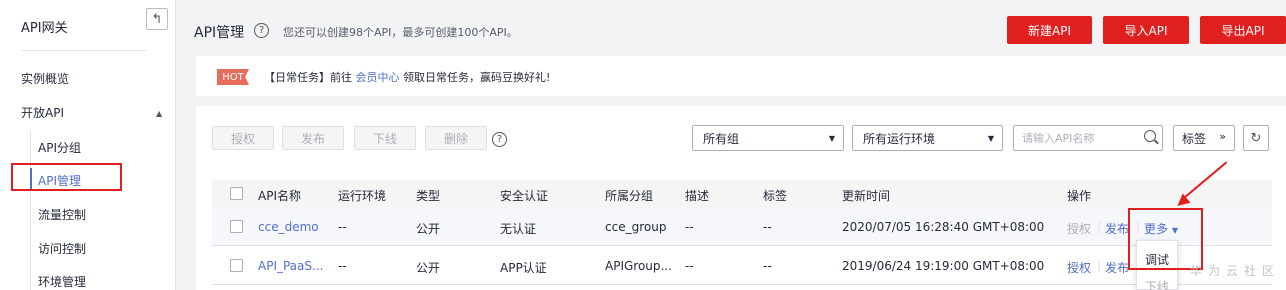 This screenshot has height=290, width=1286. Describe the element at coordinates (1194, 138) in the screenshot. I see `tag-label: 标签` at that location.